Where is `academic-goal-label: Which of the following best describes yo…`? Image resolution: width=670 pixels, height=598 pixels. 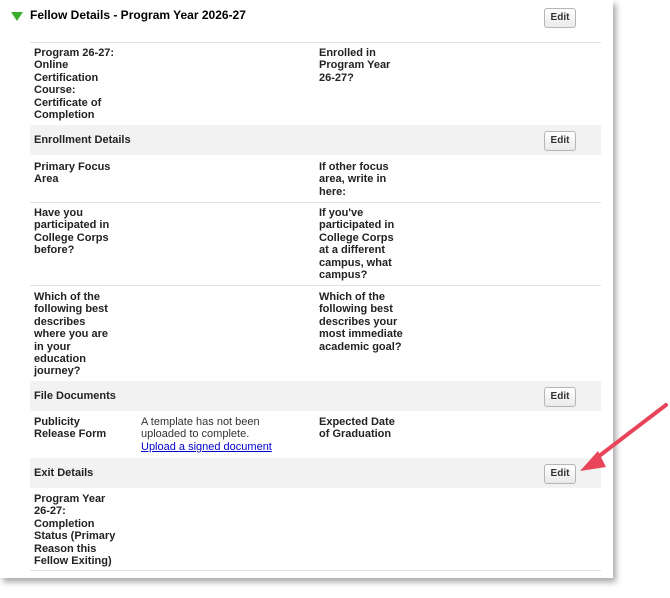
academic-goal-label: Which of the following best describes yo… is located at coordinates (361, 322).